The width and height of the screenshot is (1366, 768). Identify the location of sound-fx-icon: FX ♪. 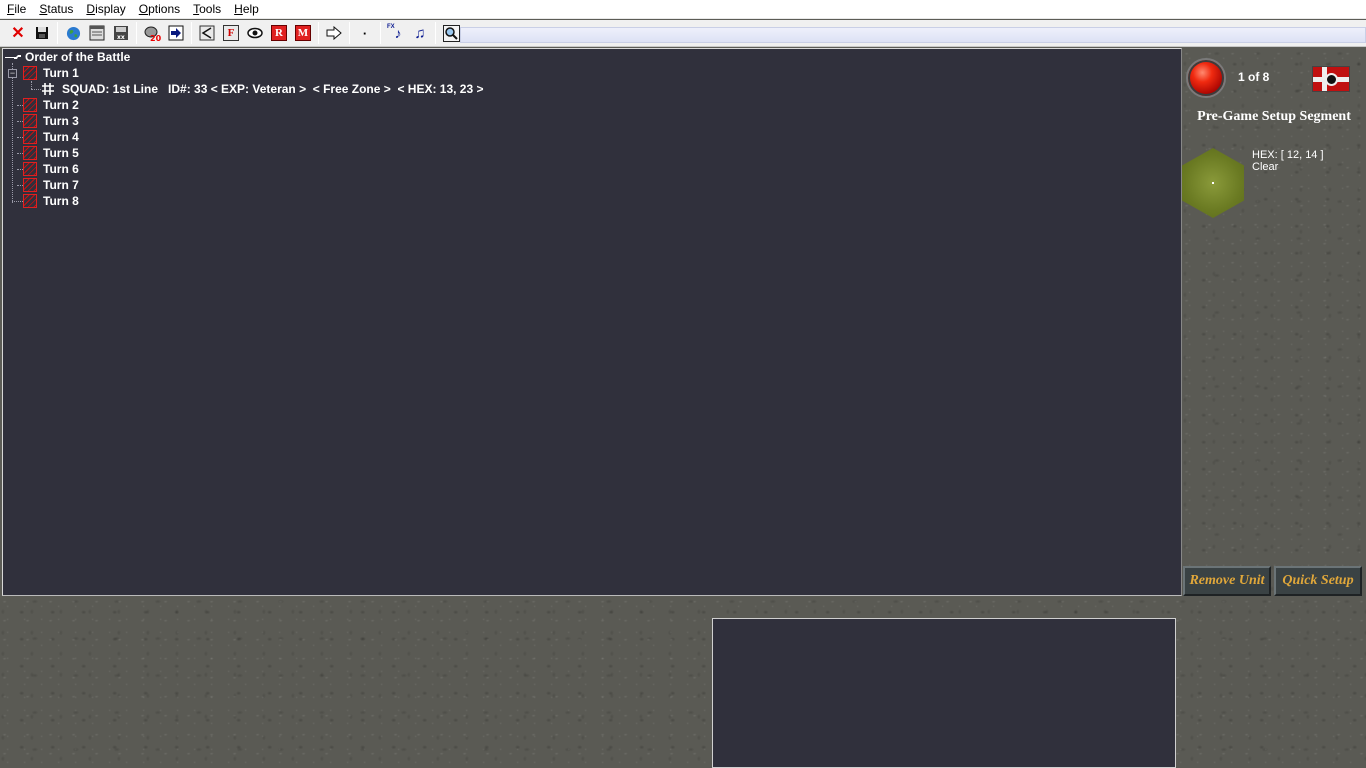
(396, 33).